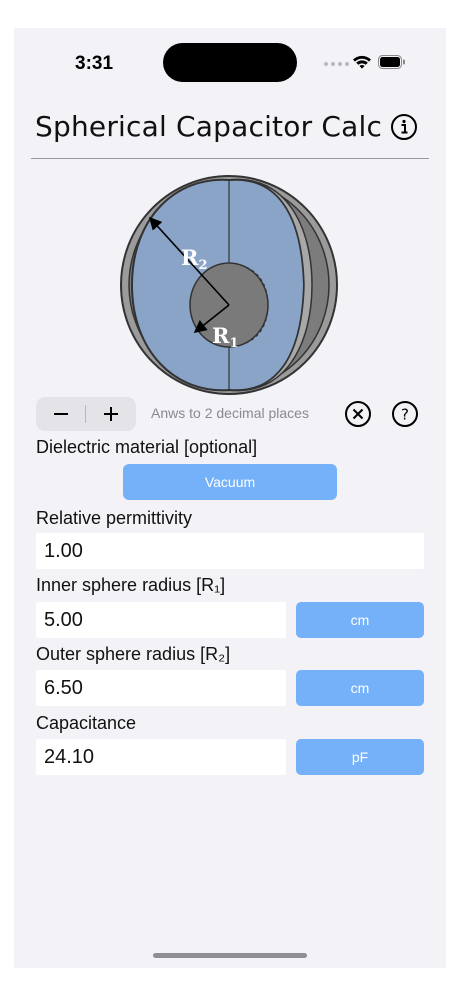 The width and height of the screenshot is (460, 995). Describe the element at coordinates (360, 688) in the screenshot. I see `outer-radius-unit-button: cm` at that location.